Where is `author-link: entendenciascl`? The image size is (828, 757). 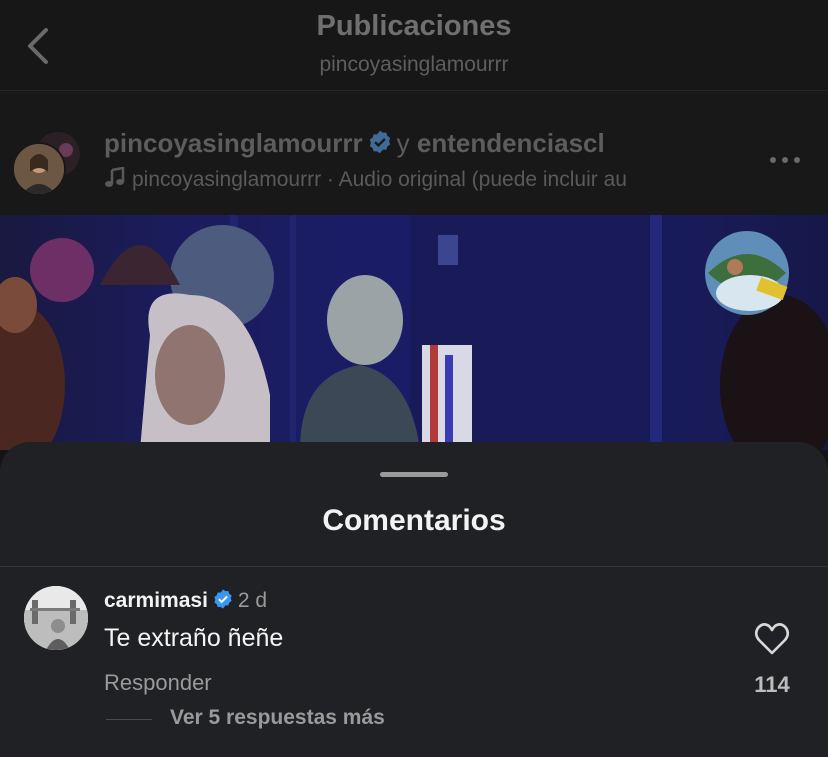
author-link: entendenciascl is located at coordinates (511, 143).